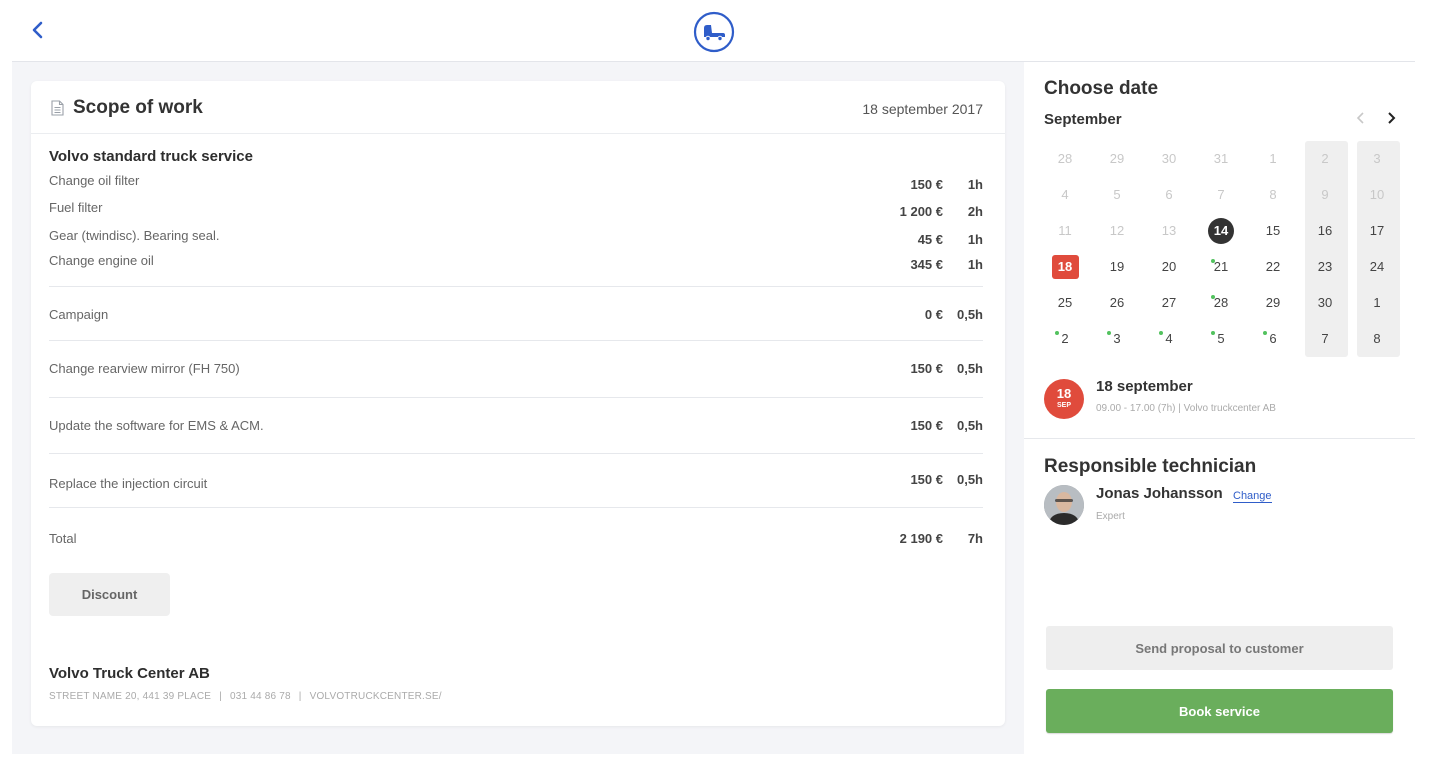 This screenshot has height=780, width=1438. Describe the element at coordinates (1221, 159) in the screenshot. I see `calendar-day: 31` at that location.